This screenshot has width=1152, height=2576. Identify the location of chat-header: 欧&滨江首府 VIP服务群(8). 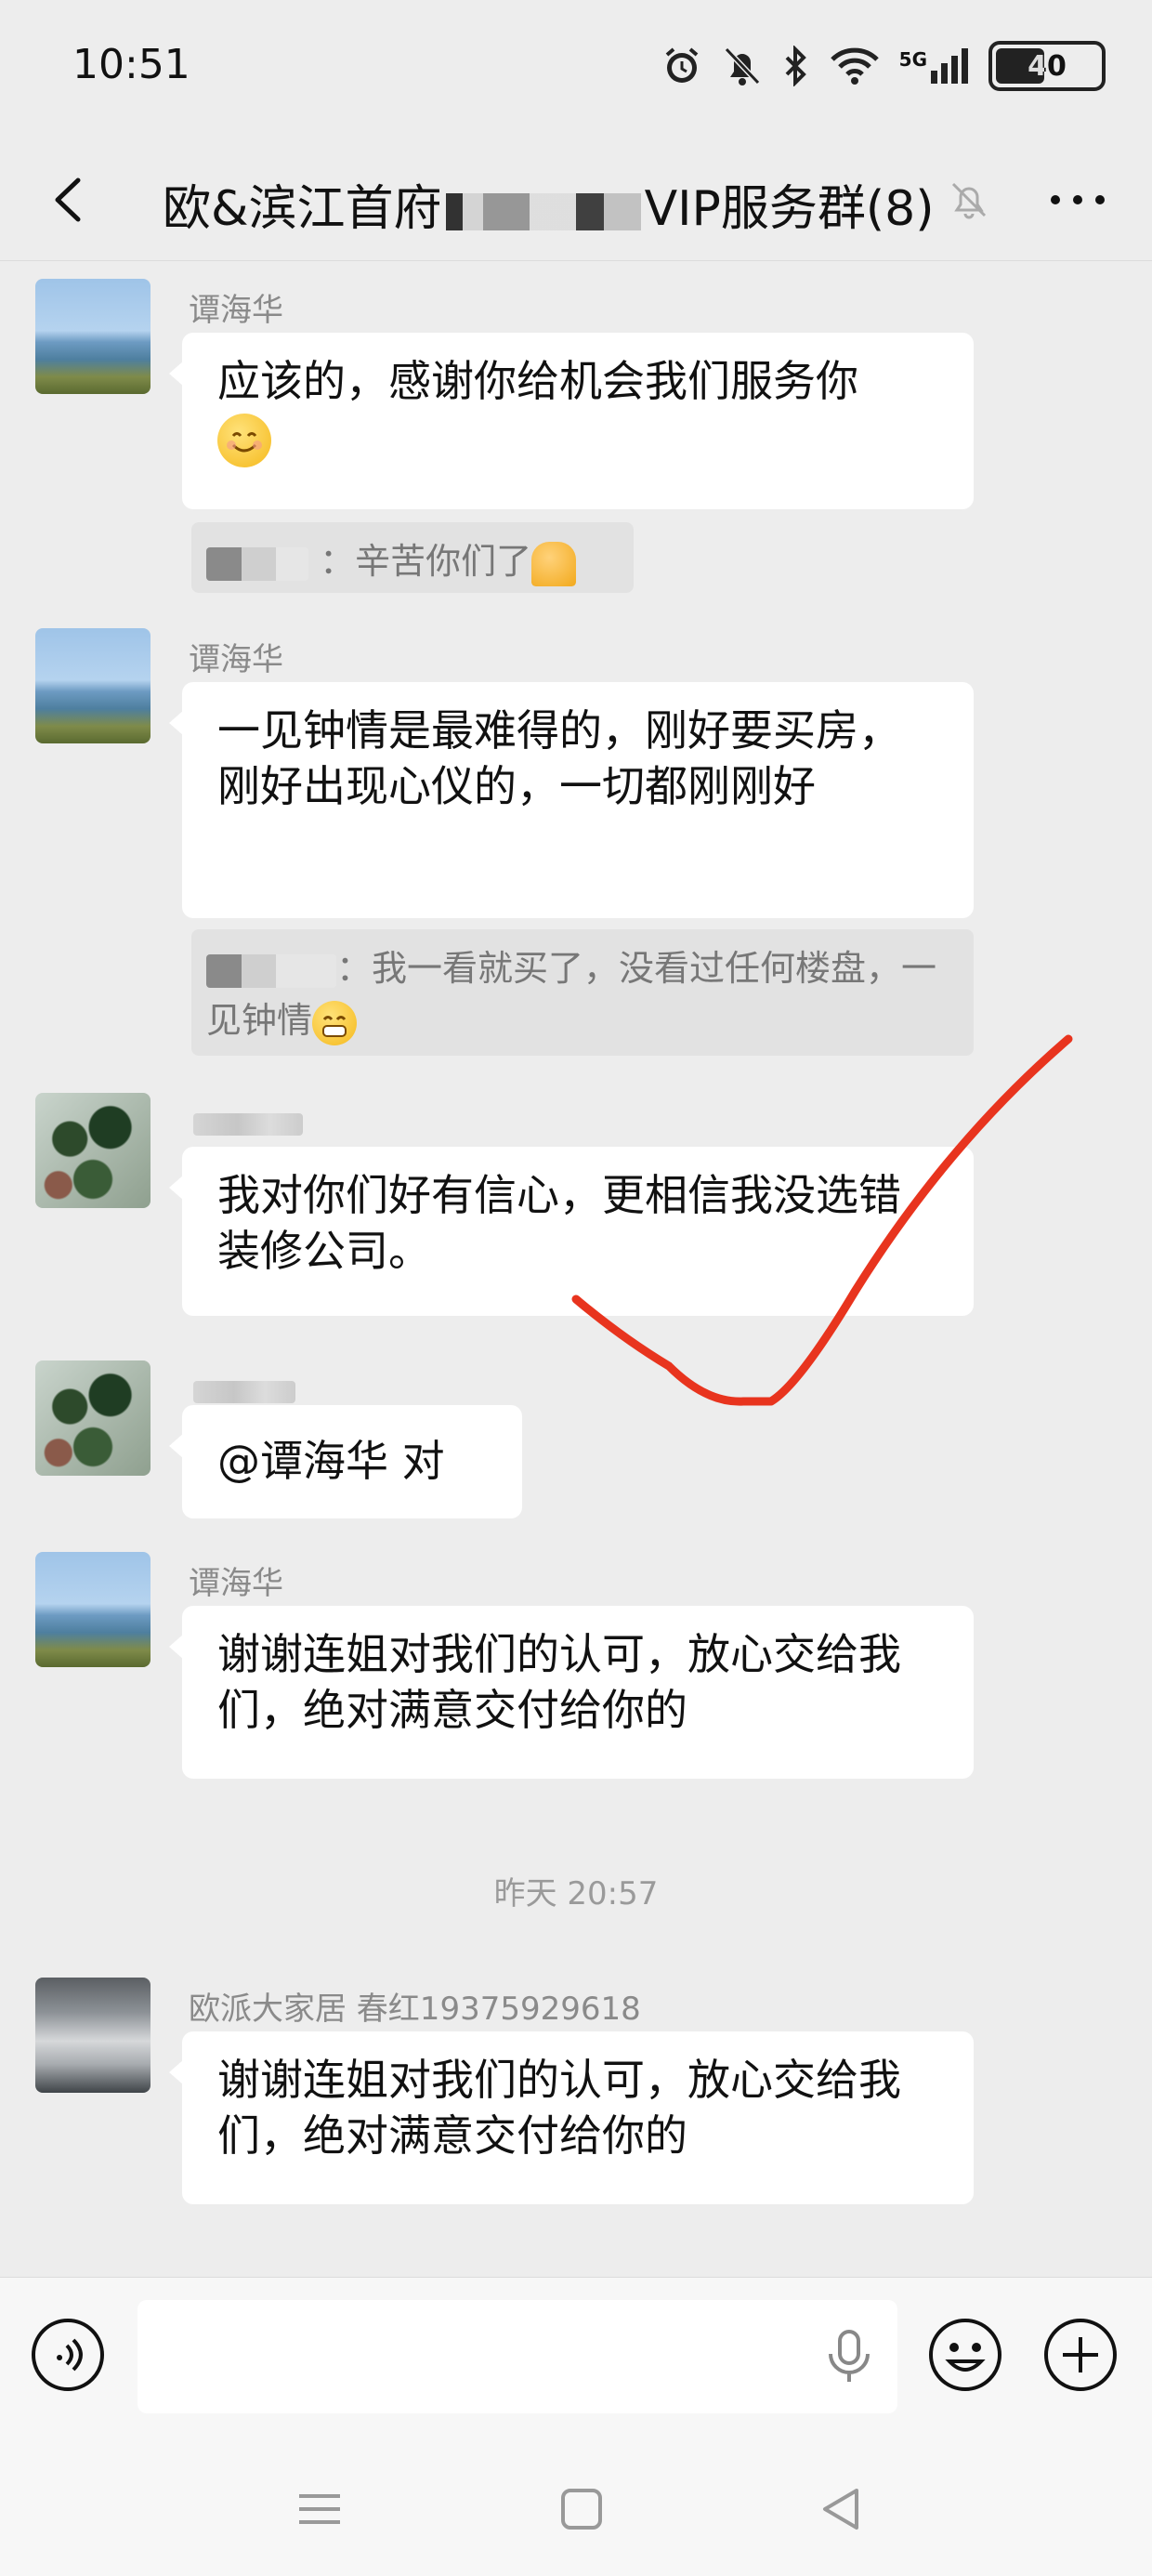
(576, 200).